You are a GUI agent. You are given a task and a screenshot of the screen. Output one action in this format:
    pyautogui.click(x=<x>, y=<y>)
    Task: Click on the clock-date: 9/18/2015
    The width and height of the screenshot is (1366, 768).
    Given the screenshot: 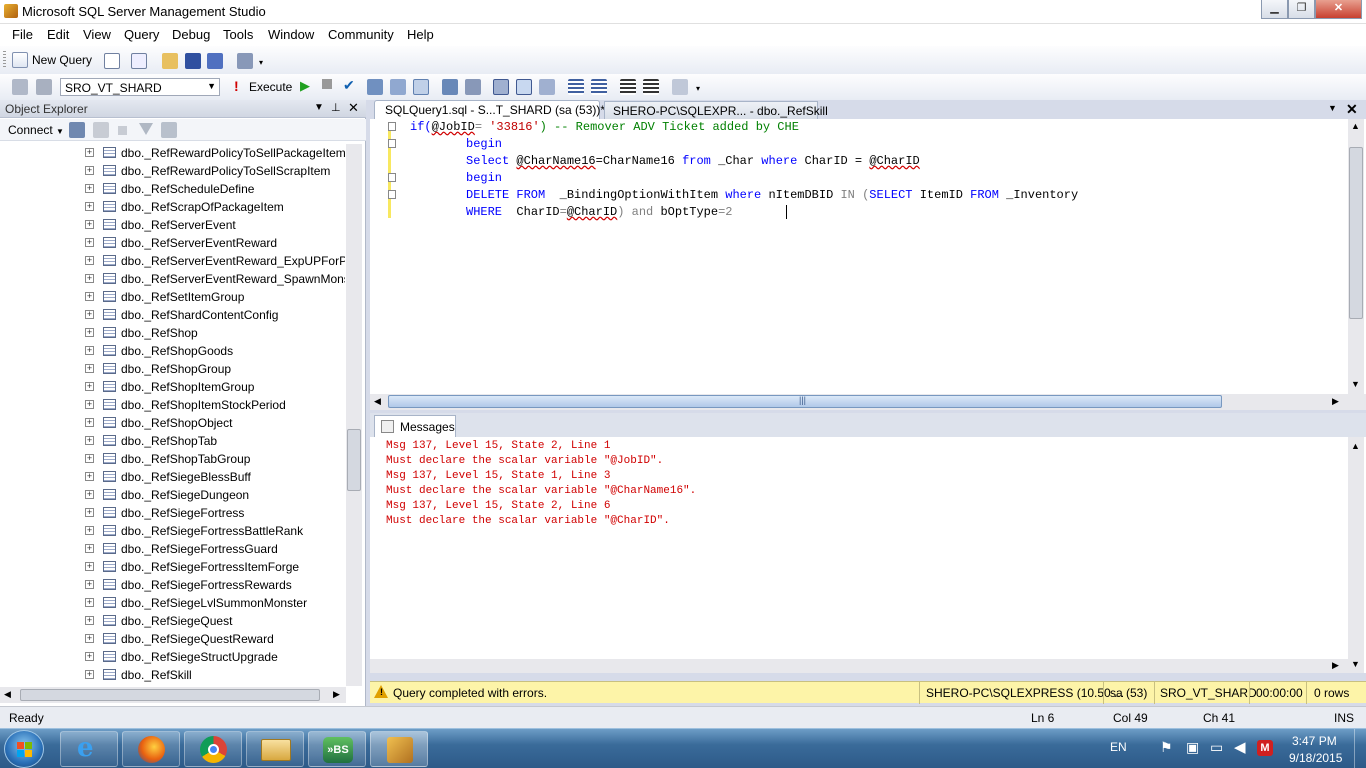 What is the action you would take?
    pyautogui.click(x=1315, y=758)
    